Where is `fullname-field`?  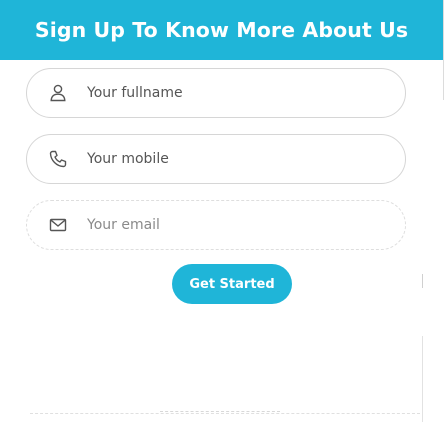
fullname-field is located at coordinates (216, 93).